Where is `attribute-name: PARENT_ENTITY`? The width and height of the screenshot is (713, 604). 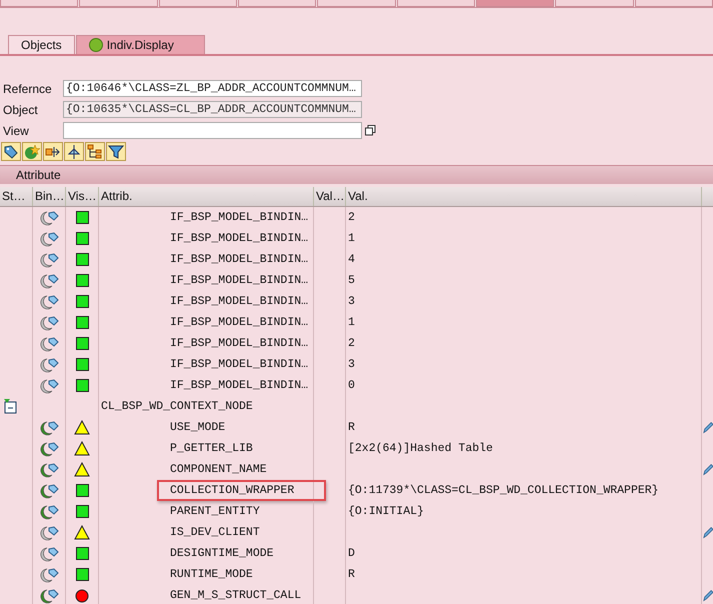 attribute-name: PARENT_ENTITY is located at coordinates (215, 511).